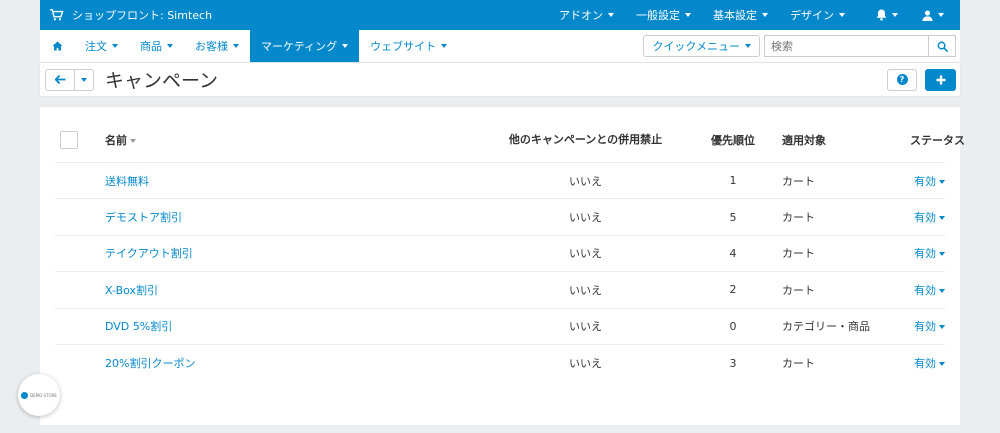 This screenshot has height=433, width=1000. Describe the element at coordinates (80, 139) in the screenshot. I see `select-all-cell` at that location.